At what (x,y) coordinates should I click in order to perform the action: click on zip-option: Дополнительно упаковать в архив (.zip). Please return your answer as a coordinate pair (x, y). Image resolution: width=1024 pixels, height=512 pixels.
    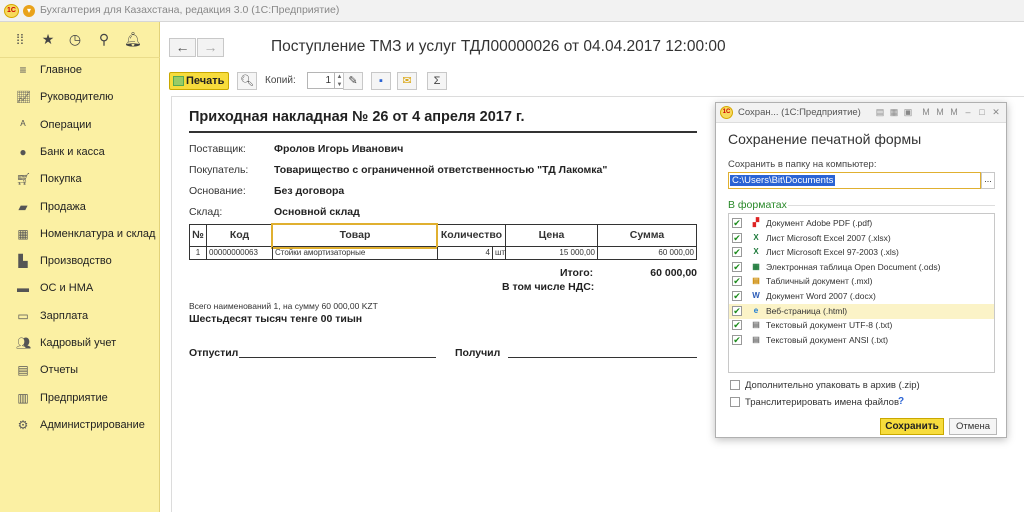
    Looking at the image, I should click on (863, 386).